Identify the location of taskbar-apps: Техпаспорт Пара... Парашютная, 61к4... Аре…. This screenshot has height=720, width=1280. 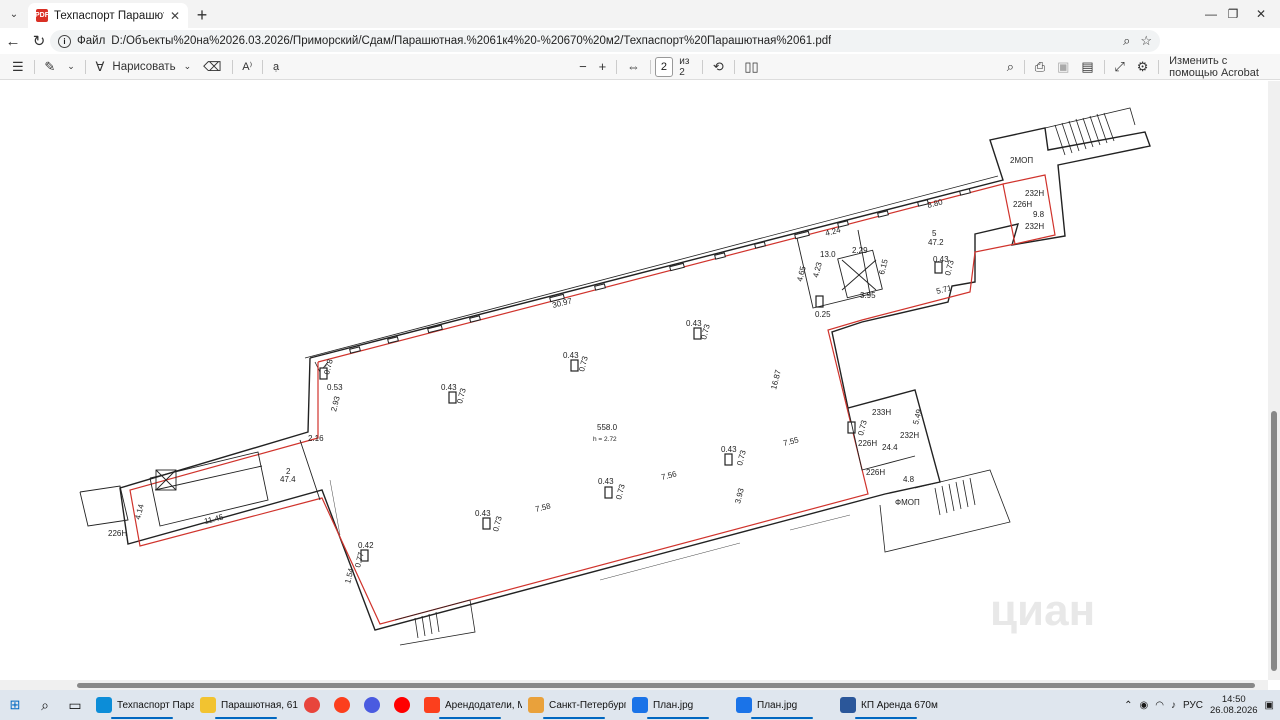
(514, 705).